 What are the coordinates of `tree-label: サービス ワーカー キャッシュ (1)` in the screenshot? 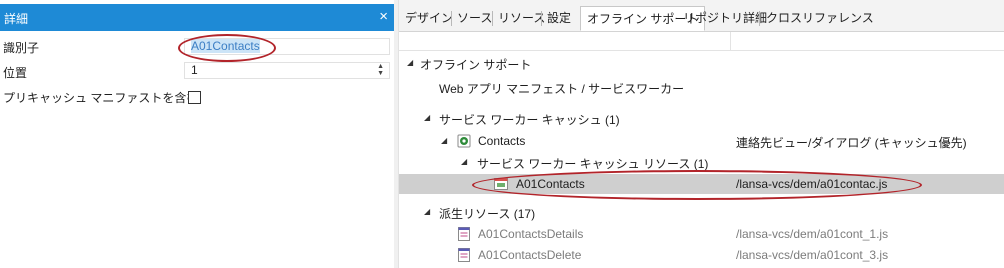 It's located at (529, 120).